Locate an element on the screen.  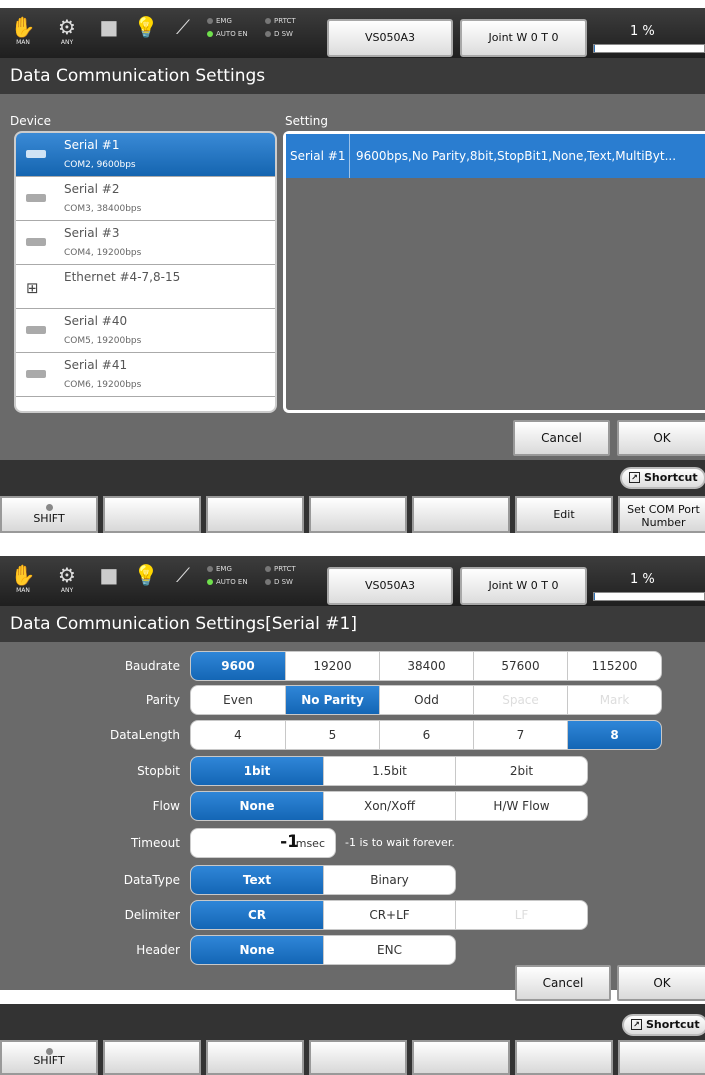
option-binary: Binary is located at coordinates (389, 880).